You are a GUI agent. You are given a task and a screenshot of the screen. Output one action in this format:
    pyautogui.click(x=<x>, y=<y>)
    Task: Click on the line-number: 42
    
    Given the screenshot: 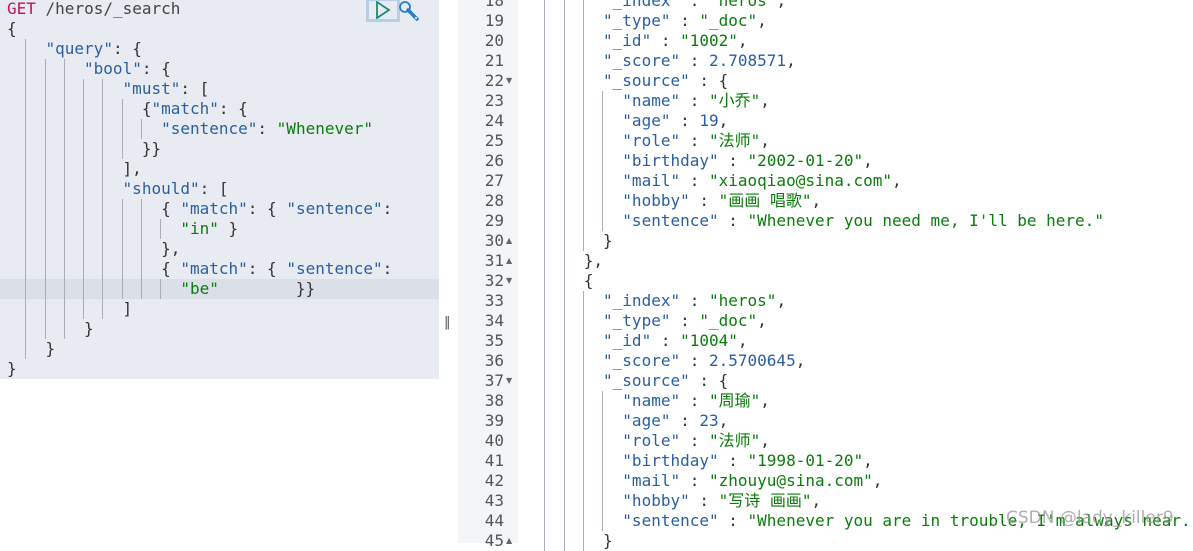 What is the action you would take?
    pyautogui.click(x=494, y=480)
    